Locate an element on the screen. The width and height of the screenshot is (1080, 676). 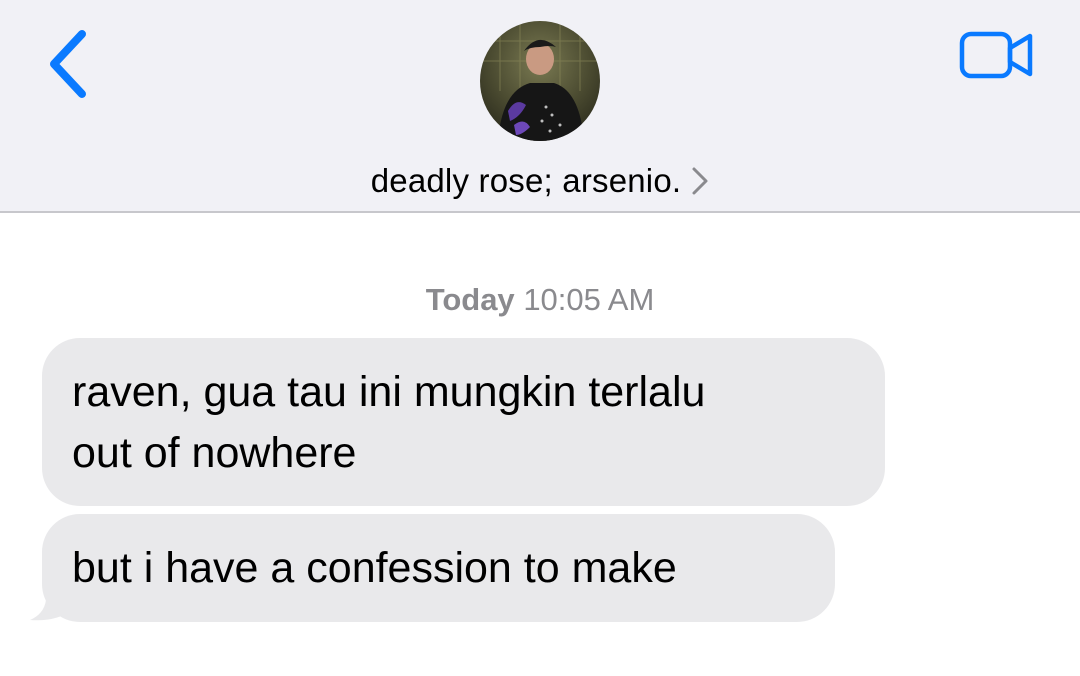
timestamp-time: 10:05 AM is located at coordinates (589, 299).